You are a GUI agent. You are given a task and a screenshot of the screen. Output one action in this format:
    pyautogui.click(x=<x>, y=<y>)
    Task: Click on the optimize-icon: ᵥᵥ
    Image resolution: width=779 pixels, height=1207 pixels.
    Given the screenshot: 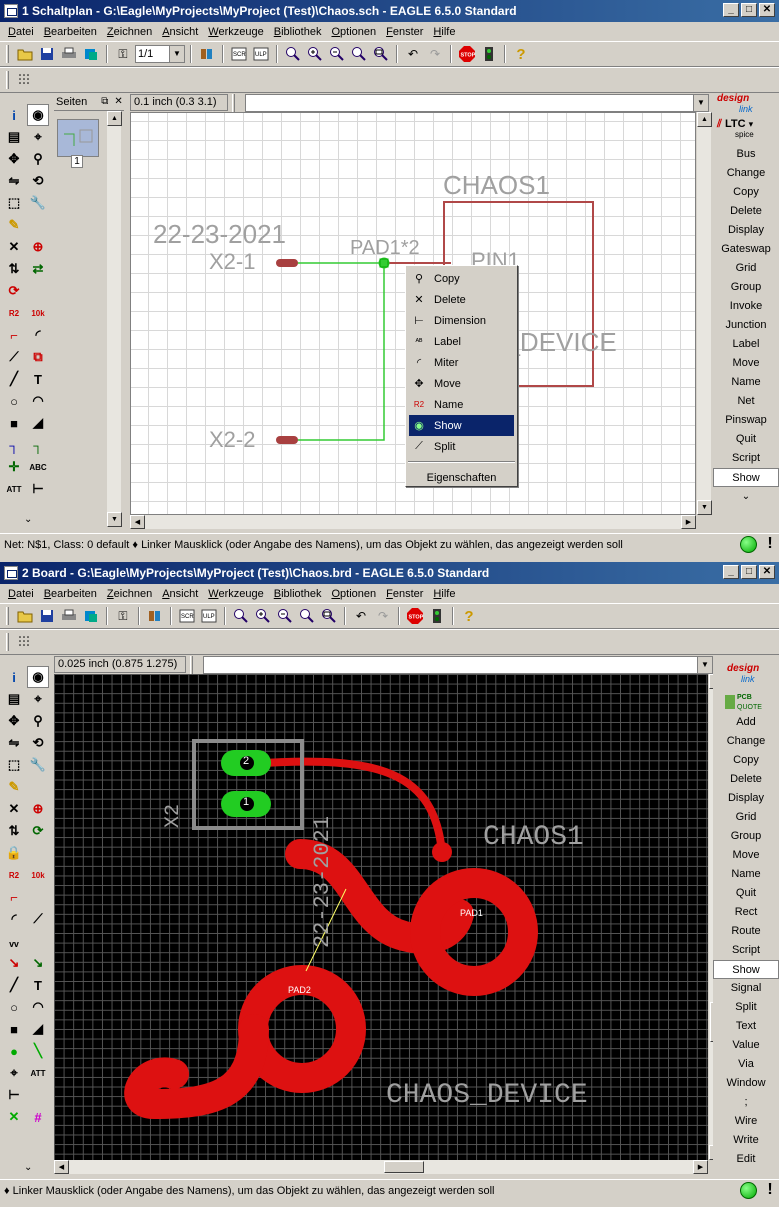 What is the action you would take?
    pyautogui.click(x=14, y=941)
    